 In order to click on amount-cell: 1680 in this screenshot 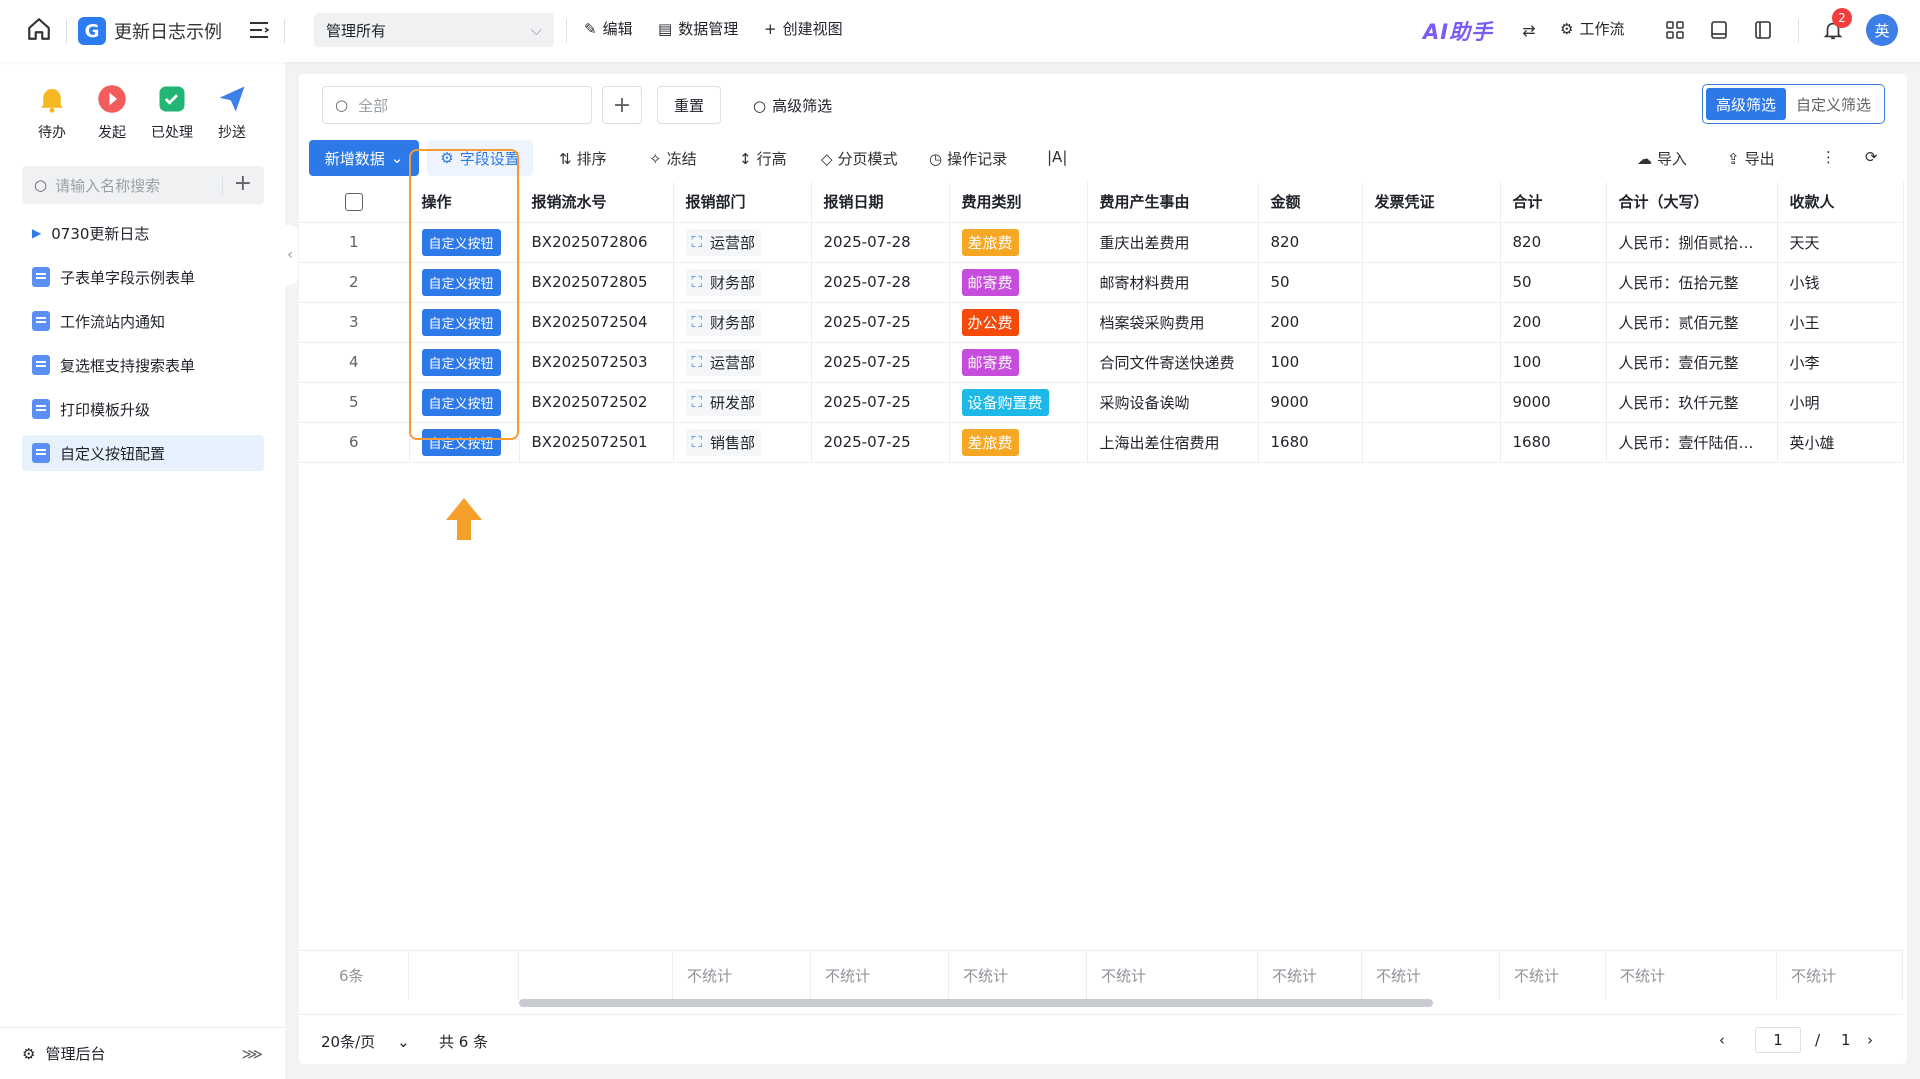, I will do `click(1310, 442)`.